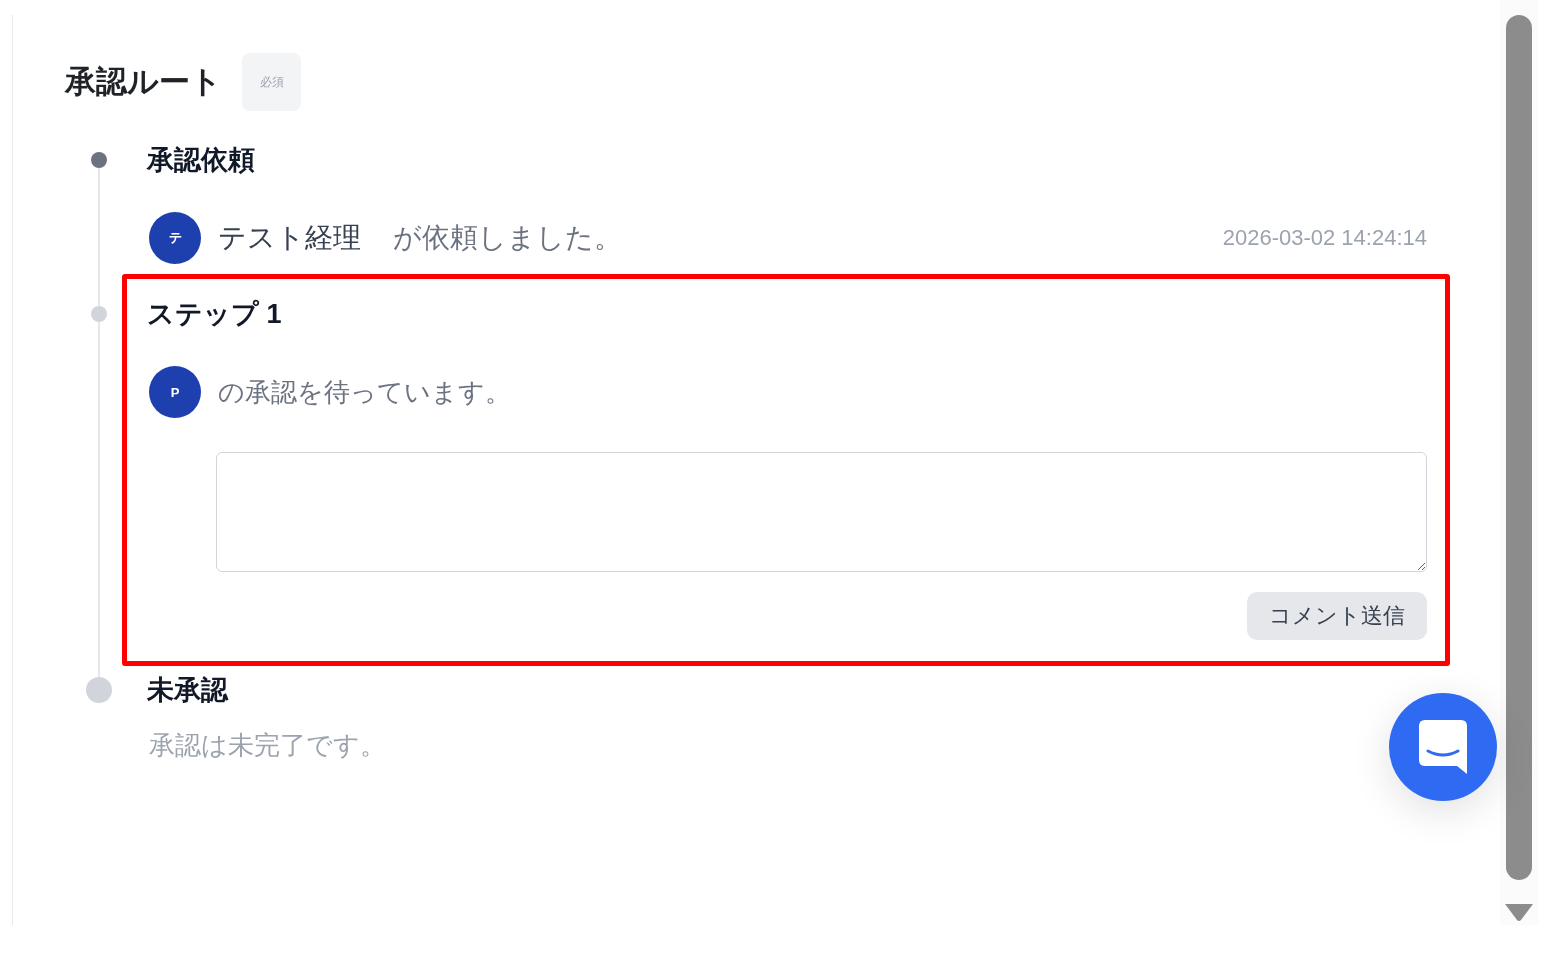 This screenshot has width=1548, height=955. Describe the element at coordinates (175, 392) in the screenshot. I see `user-avatar: P` at that location.